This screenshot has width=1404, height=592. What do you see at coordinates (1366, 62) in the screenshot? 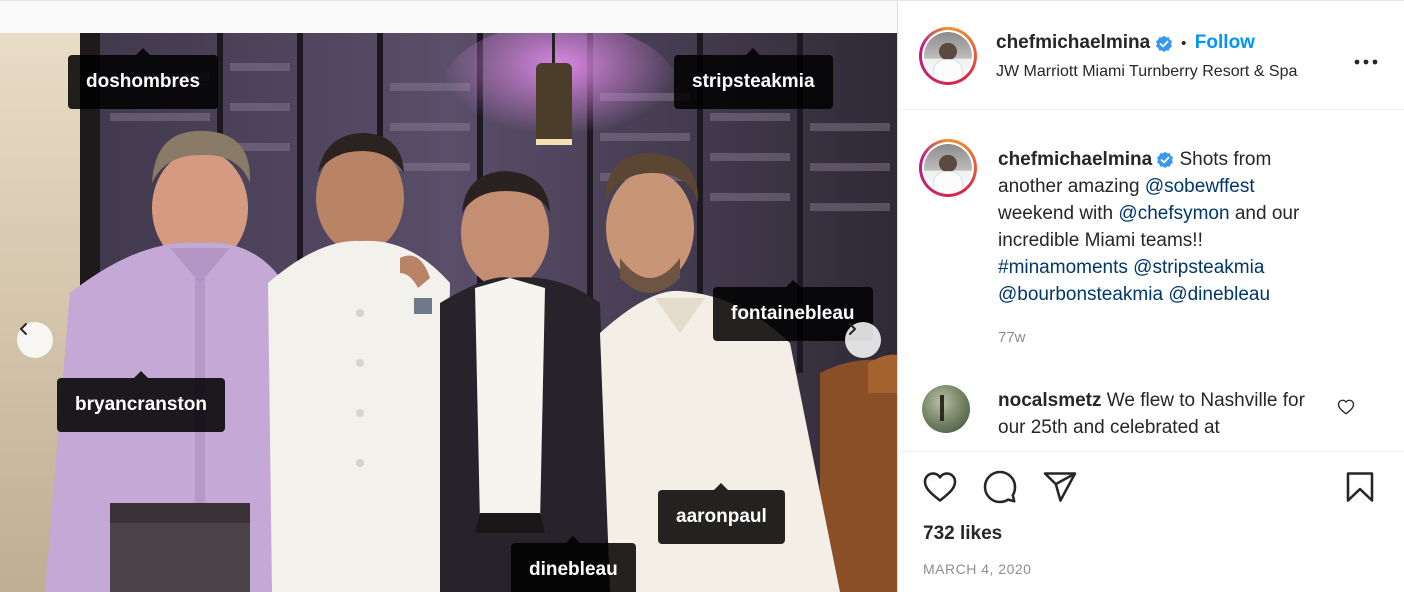
I see `more-options-icon` at bounding box center [1366, 62].